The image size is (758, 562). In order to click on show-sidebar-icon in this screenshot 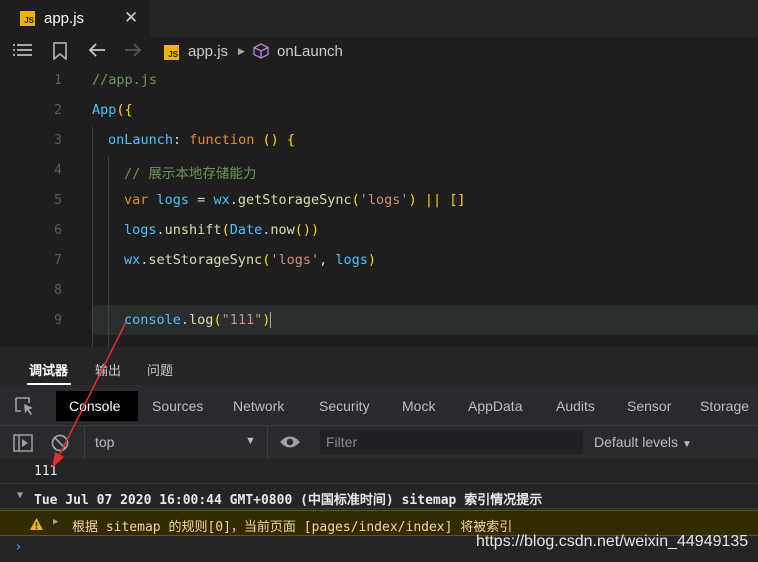, I will do `click(23, 445)`.